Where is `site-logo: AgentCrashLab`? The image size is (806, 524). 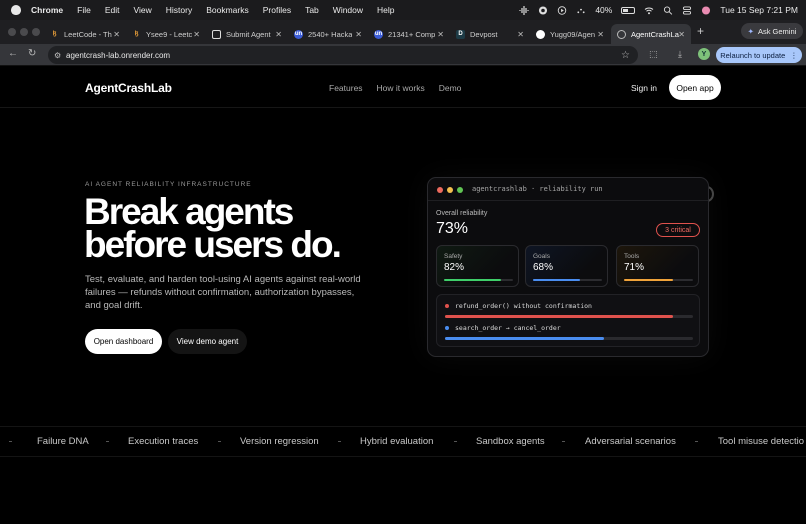
site-logo: AgentCrashLab is located at coordinates (128, 88).